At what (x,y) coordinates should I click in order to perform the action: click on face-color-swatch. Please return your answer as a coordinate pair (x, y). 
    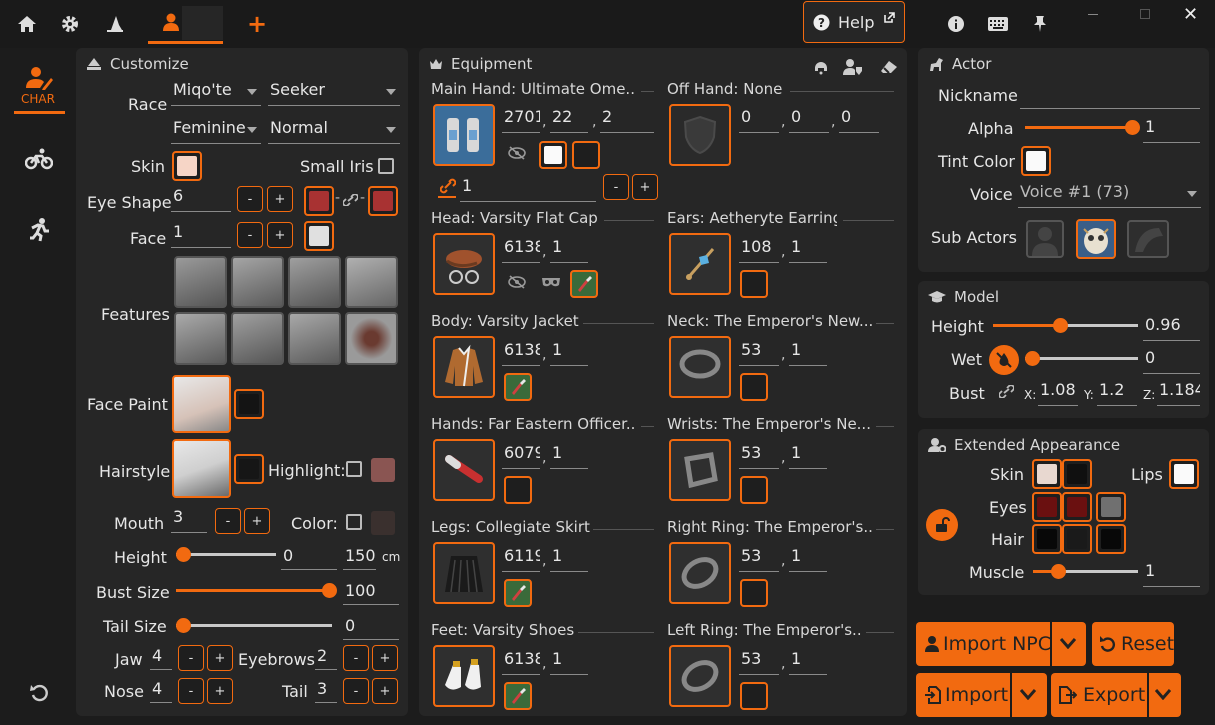
    Looking at the image, I should click on (319, 236).